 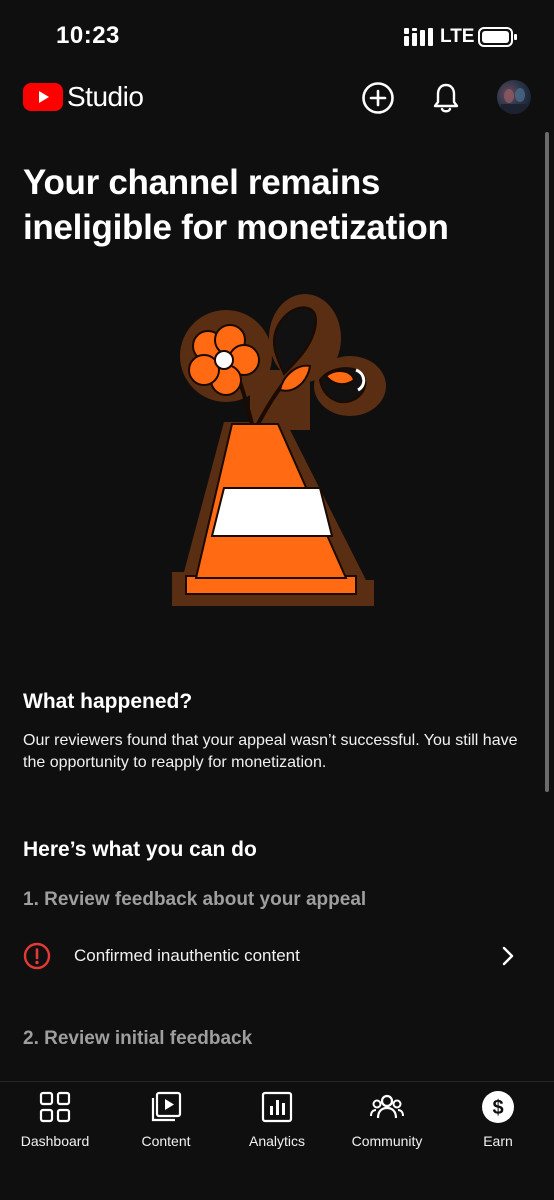 What do you see at coordinates (105, 96) in the screenshot?
I see `brand-name: Studio` at bounding box center [105, 96].